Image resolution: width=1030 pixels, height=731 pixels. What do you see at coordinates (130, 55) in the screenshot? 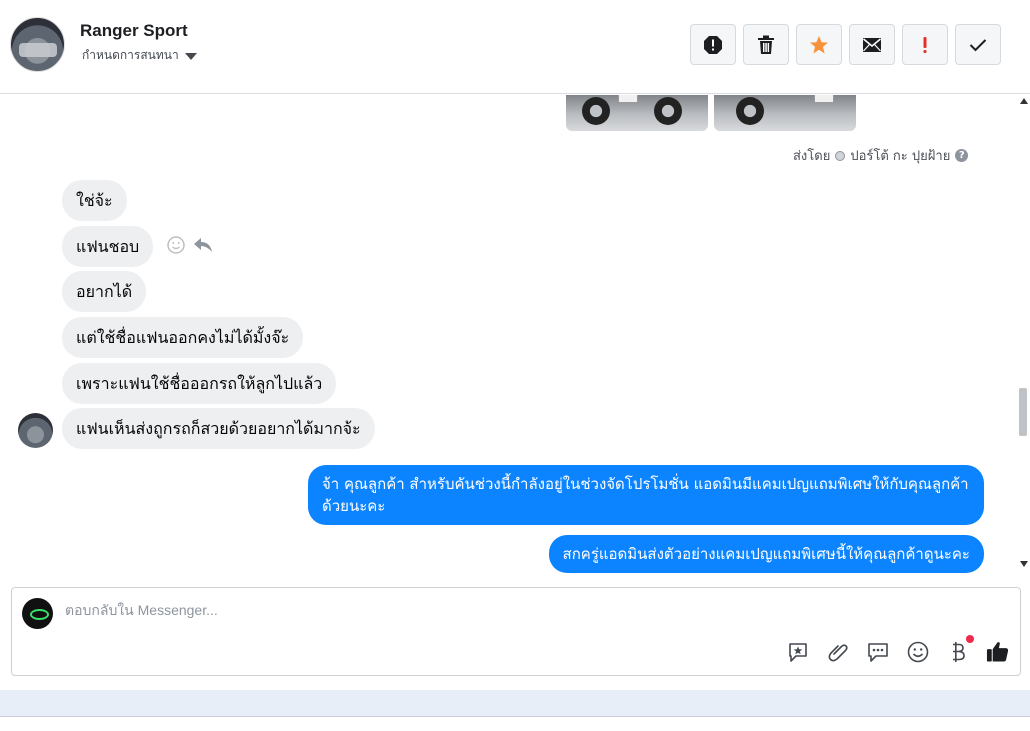
I see `conversation-settings-label: กำหนดการสนทนา` at bounding box center [130, 55].